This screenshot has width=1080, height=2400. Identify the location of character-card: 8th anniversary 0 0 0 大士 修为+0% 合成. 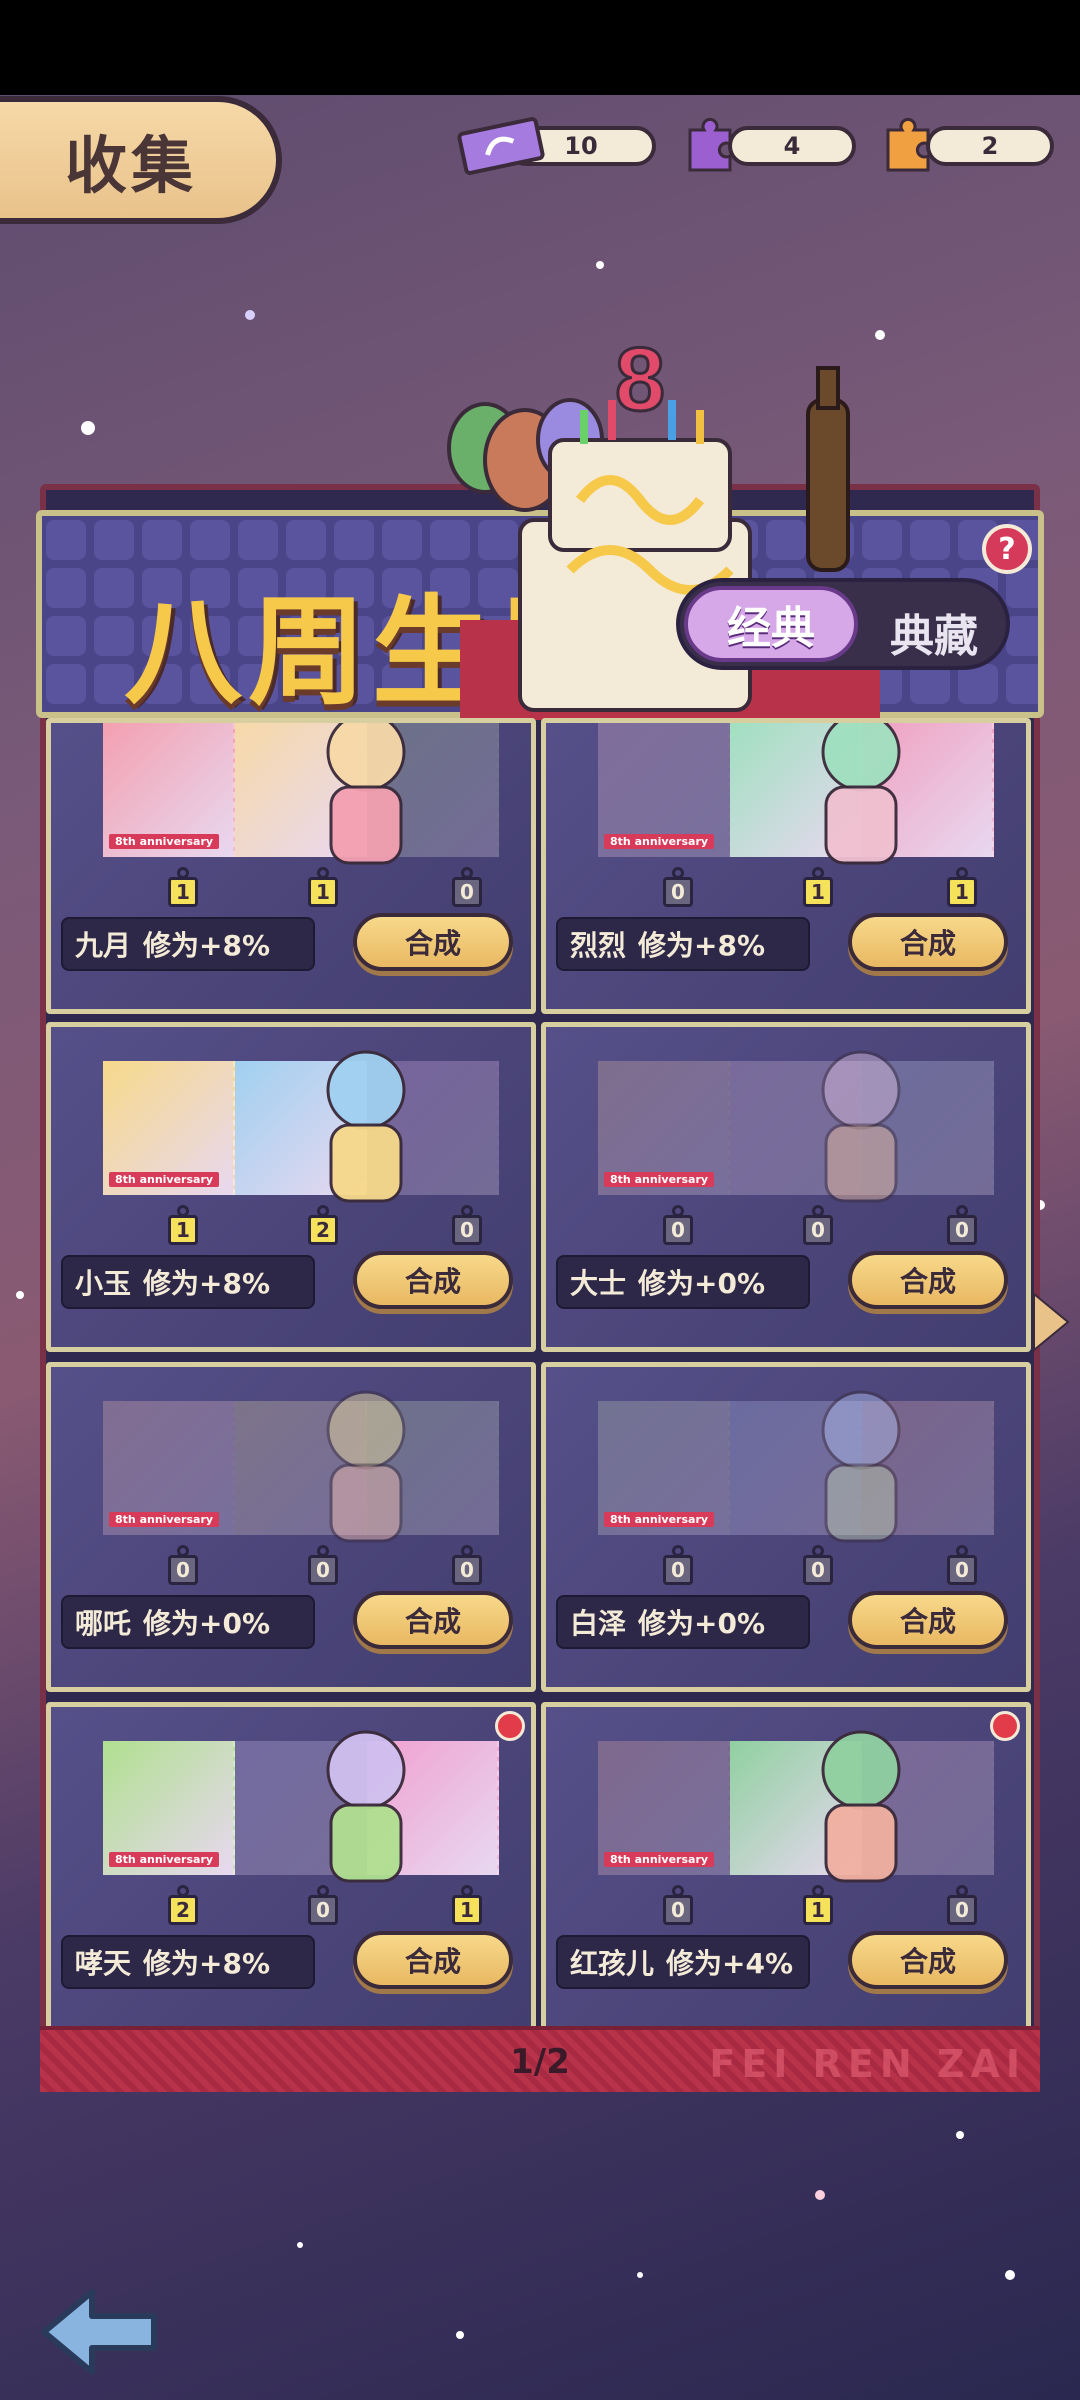
(786, 1187).